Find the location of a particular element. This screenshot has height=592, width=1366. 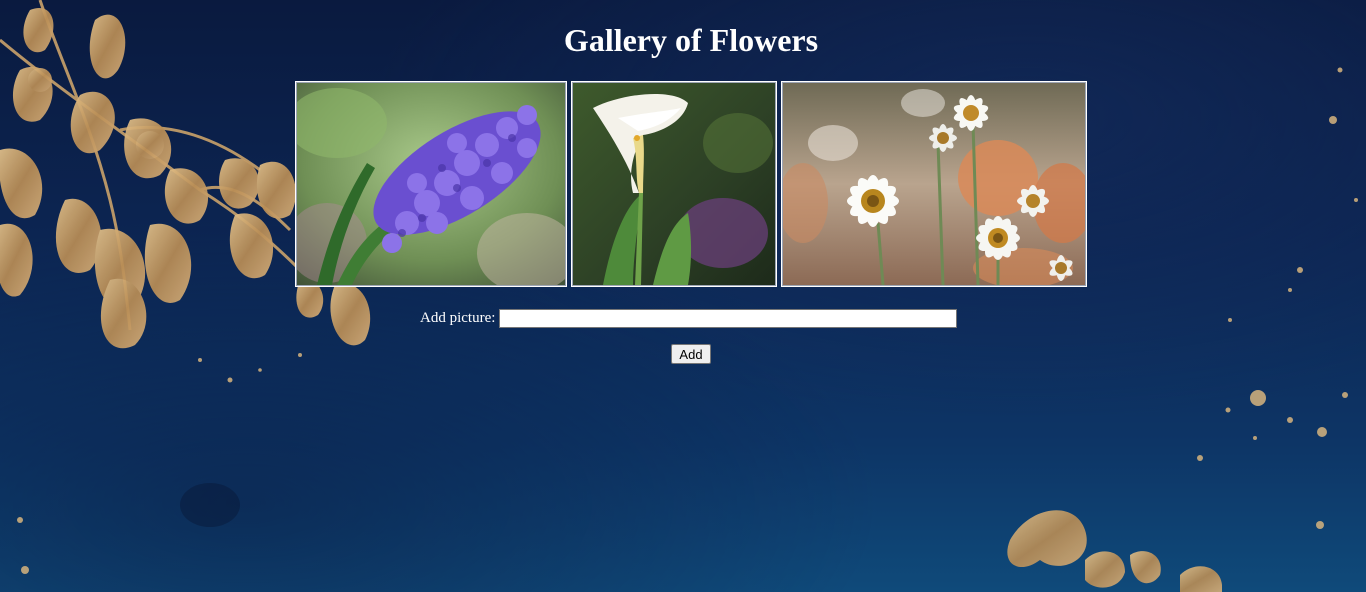

gallery-image-daisies is located at coordinates (934, 184).